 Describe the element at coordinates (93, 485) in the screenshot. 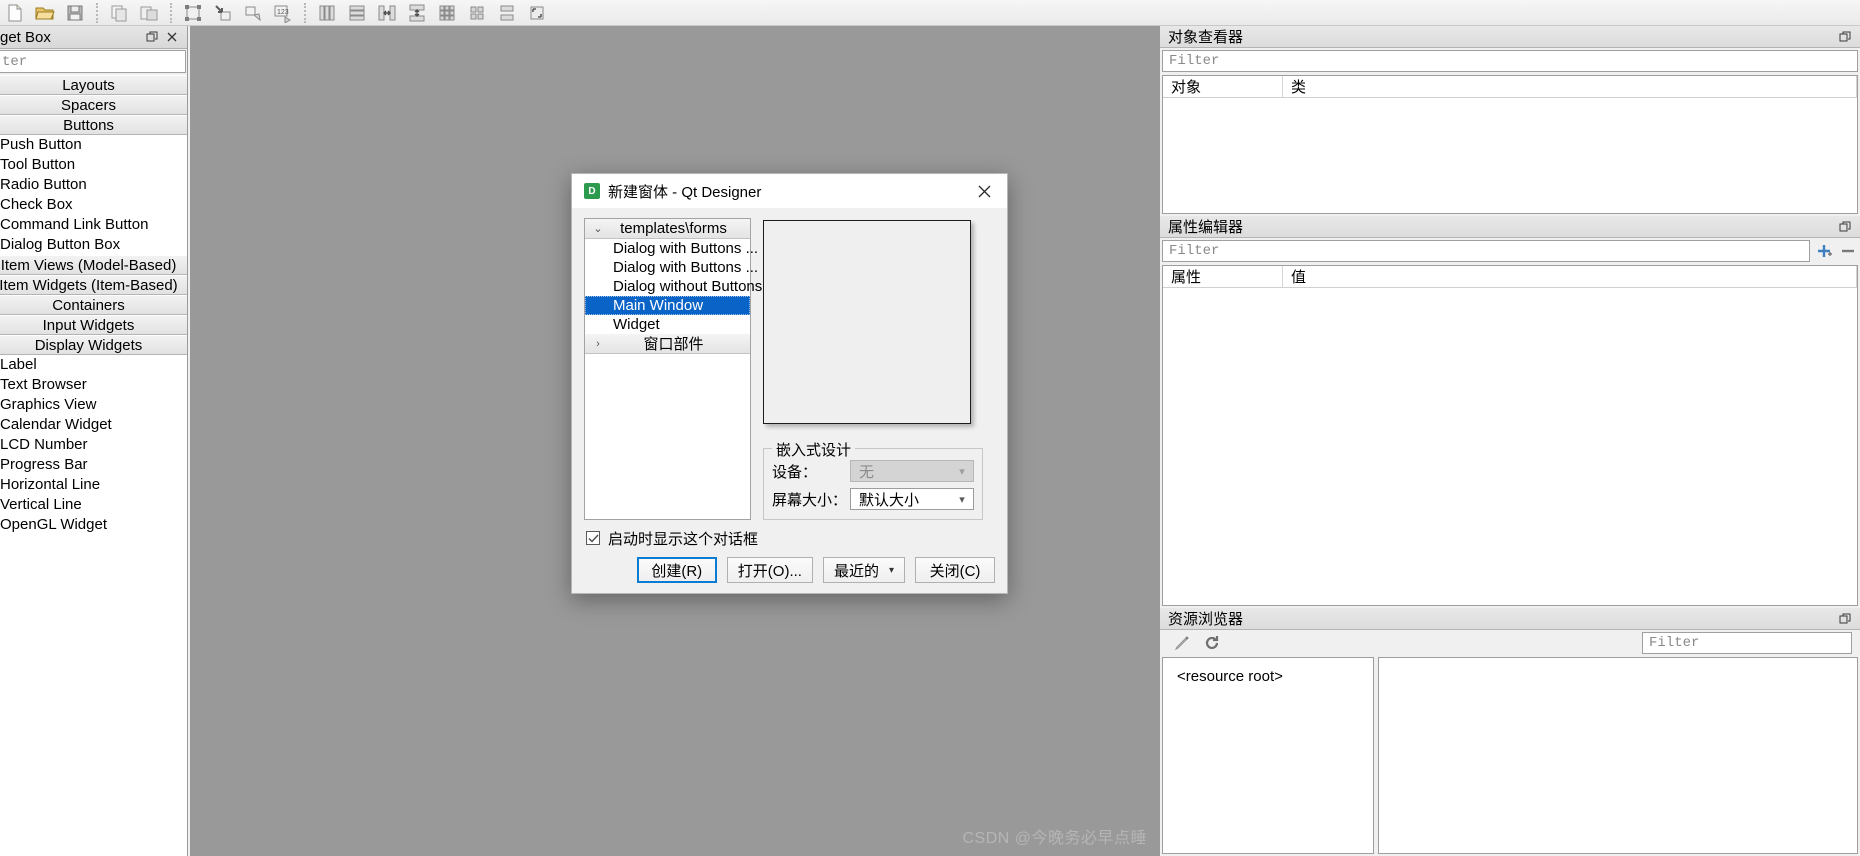

I see `widget-item: Horizontal Line` at that location.